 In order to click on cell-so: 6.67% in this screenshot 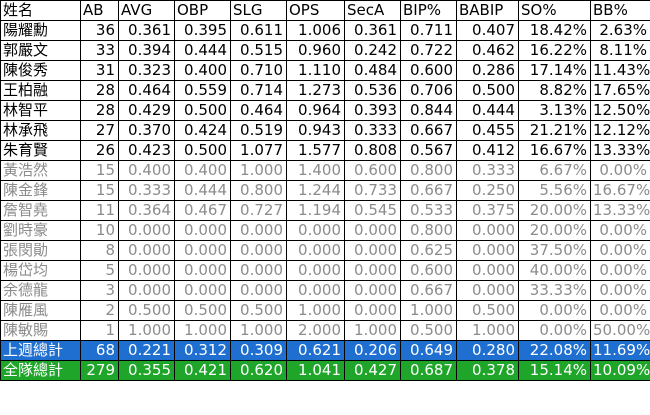, I will do `click(554, 170)`.